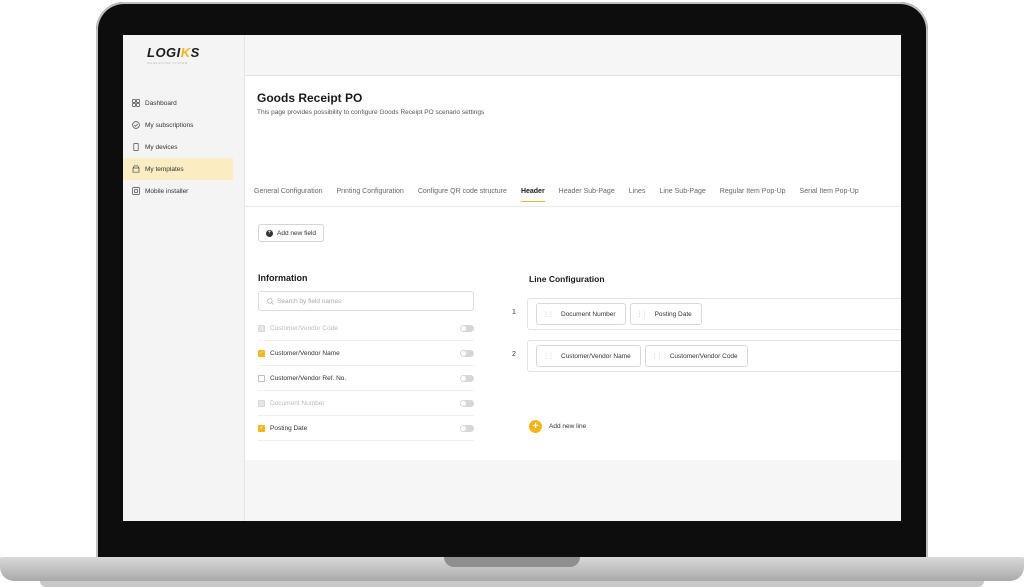  Describe the element at coordinates (366, 353) in the screenshot. I see `field-row: ✓ Customer/Vendor Name` at that location.